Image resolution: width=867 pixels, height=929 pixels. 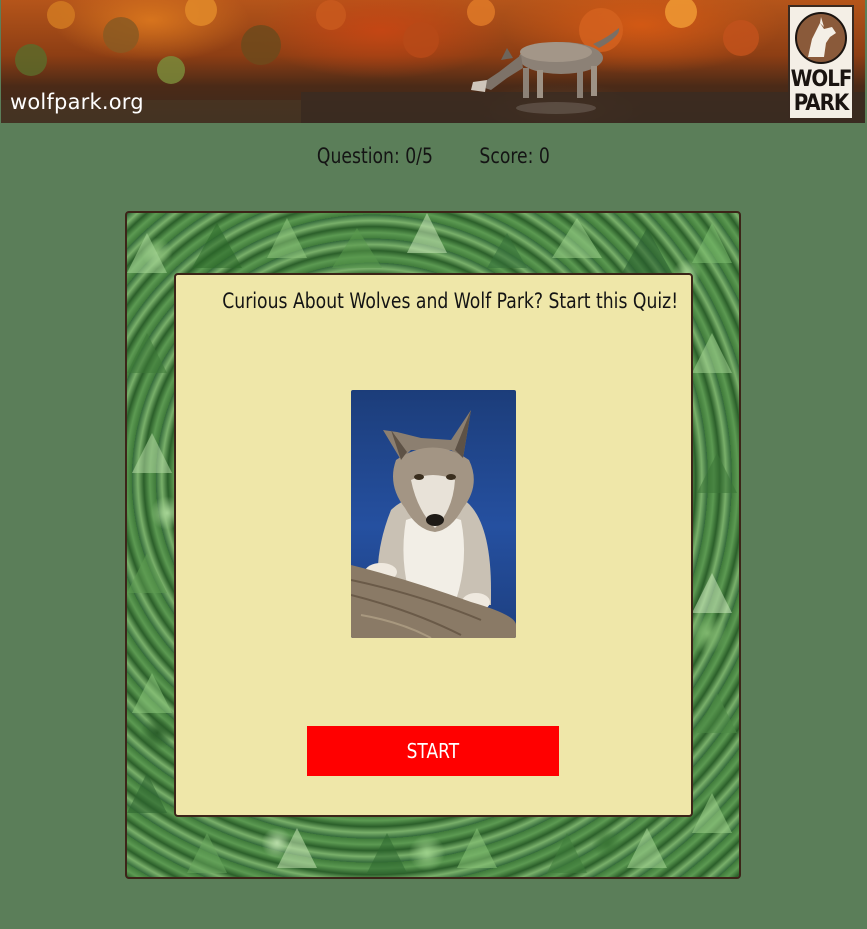 I want to click on start-button: START, so click(x=433, y=751).